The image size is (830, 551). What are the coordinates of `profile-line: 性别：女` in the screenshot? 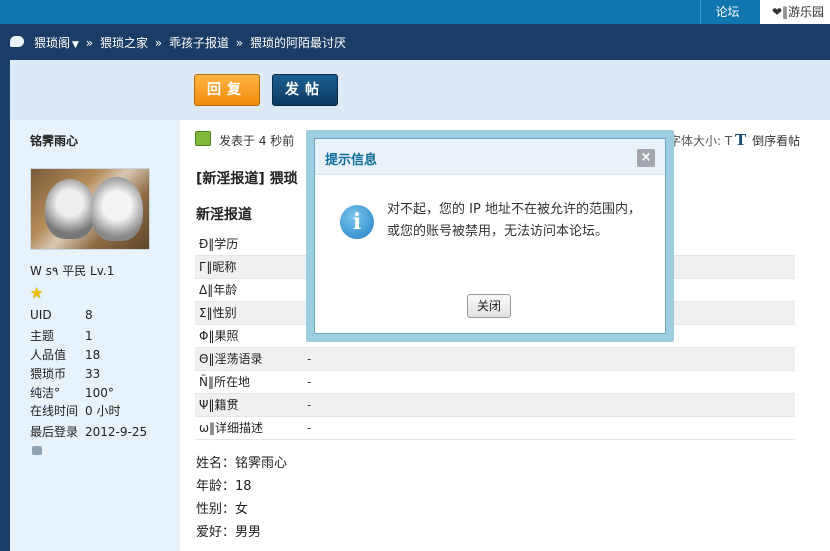 It's located at (222, 509).